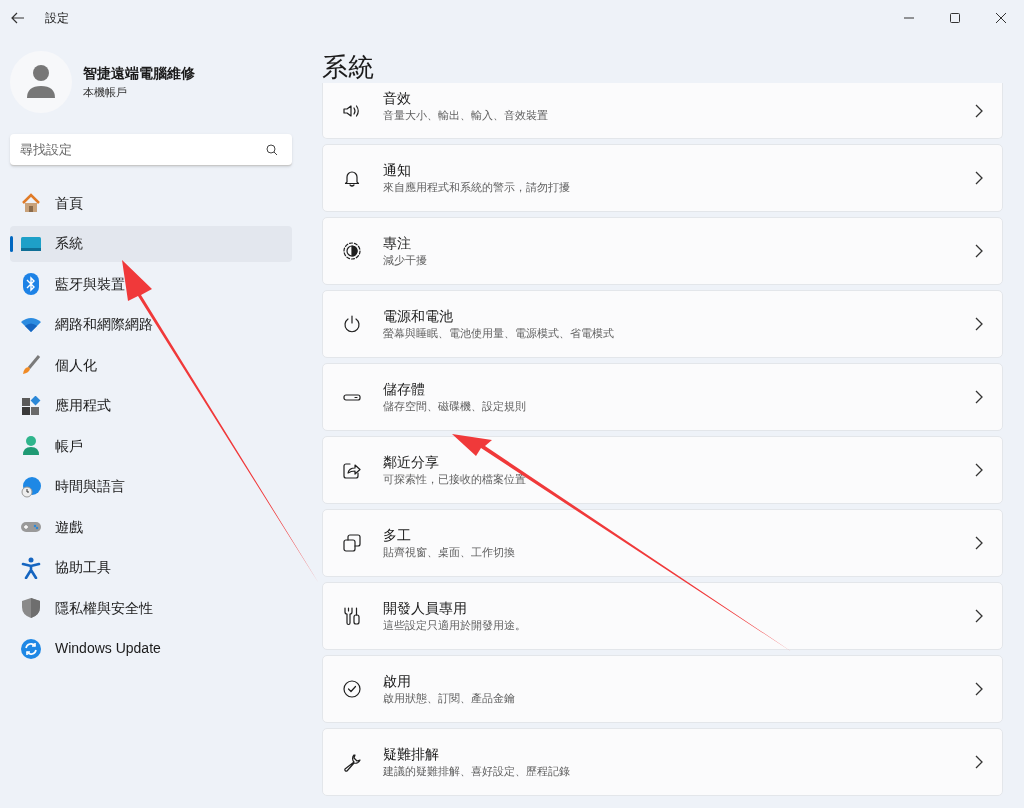  What do you see at coordinates (498, 333) in the screenshot?
I see `setting-description: 螢幕與睡眠、電池使用量、電源模式、省電模式` at bounding box center [498, 333].